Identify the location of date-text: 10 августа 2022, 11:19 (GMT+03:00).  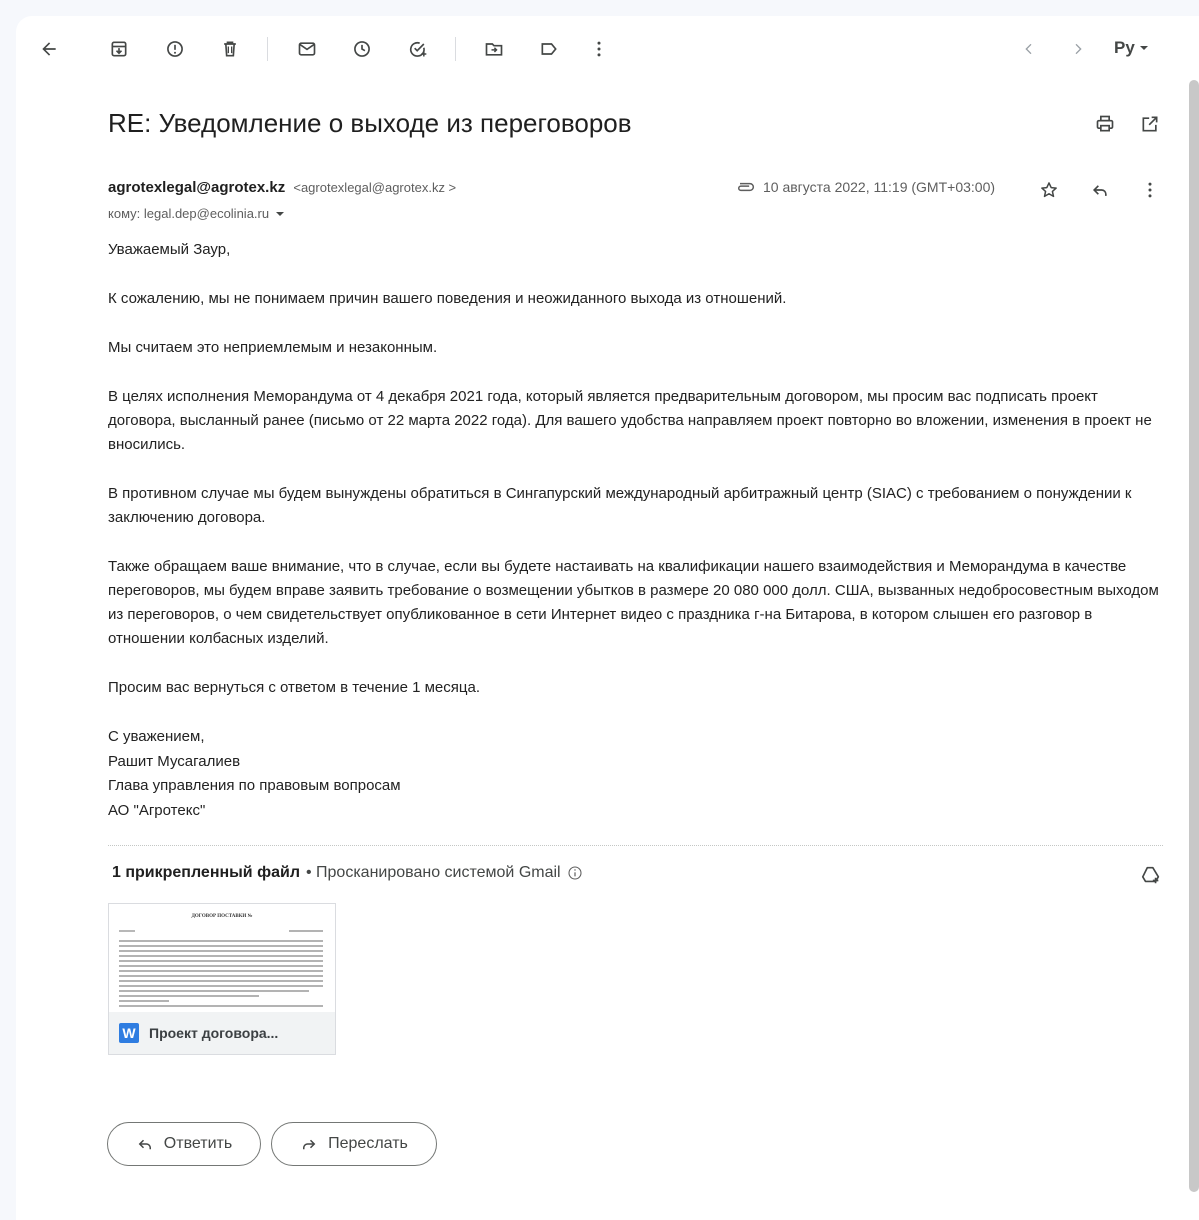
(879, 187).